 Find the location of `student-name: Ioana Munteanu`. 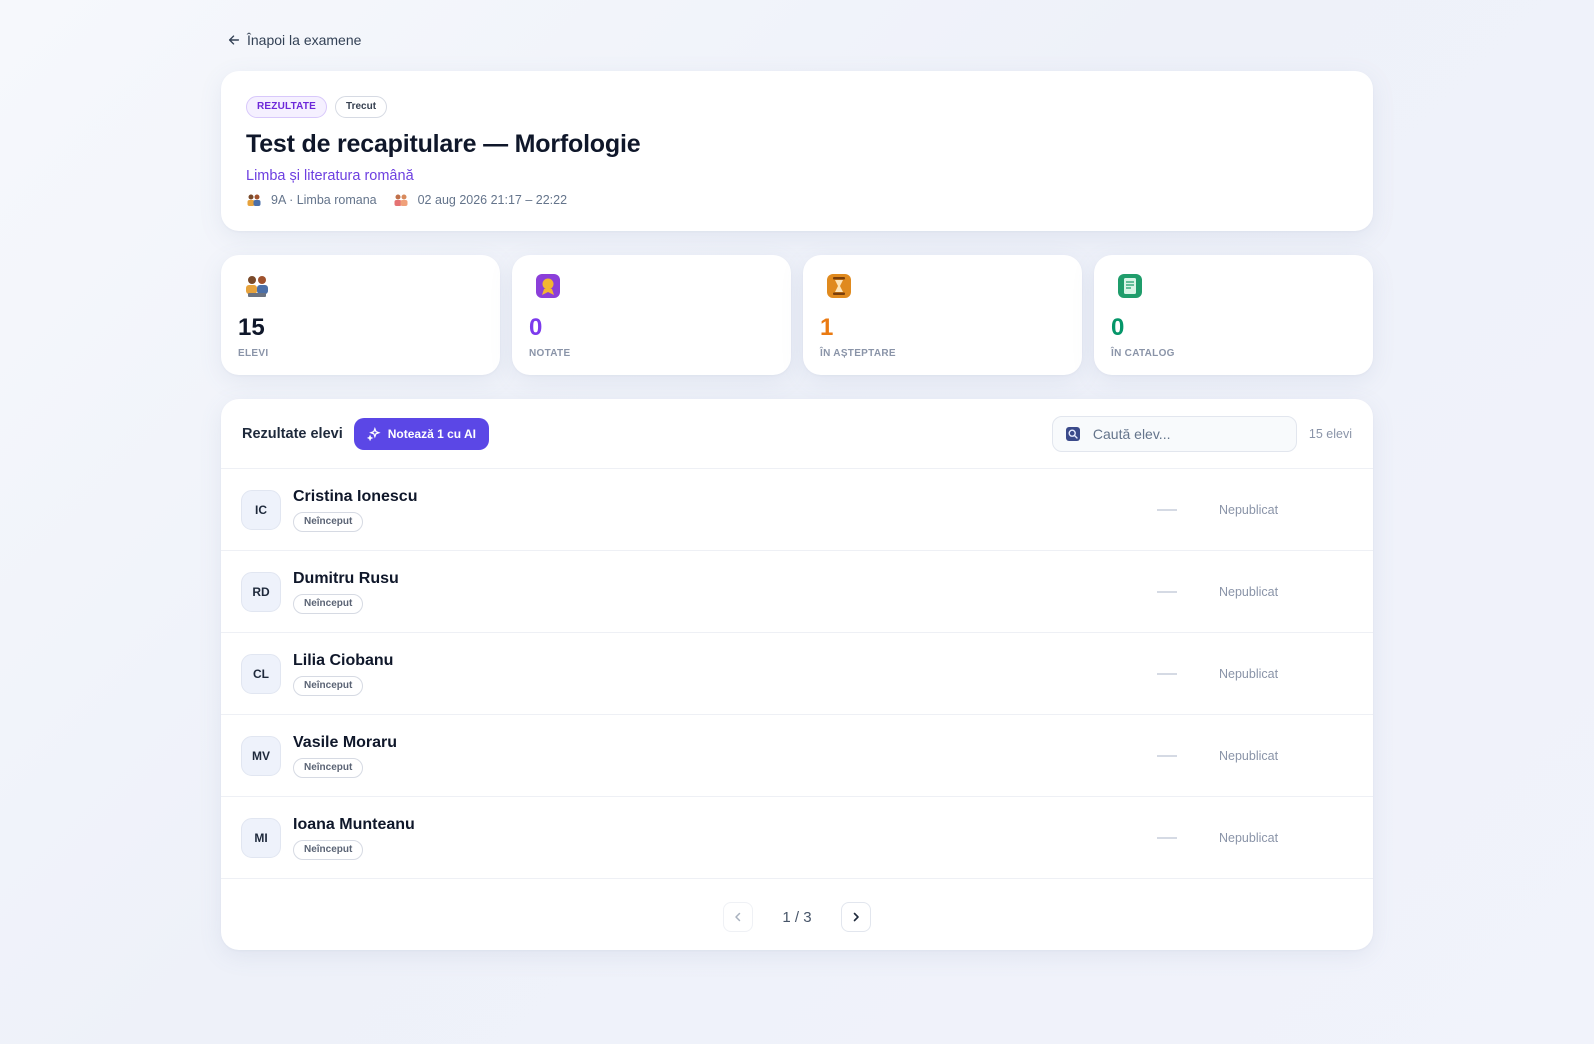

student-name: Ioana Munteanu is located at coordinates (354, 824).